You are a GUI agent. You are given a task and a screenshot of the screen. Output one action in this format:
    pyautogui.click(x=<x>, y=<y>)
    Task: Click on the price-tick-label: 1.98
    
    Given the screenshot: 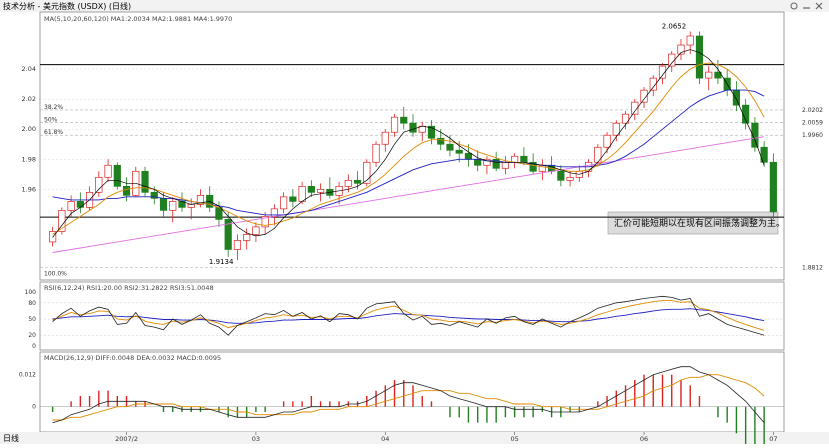 What is the action you would take?
    pyautogui.click(x=29, y=159)
    